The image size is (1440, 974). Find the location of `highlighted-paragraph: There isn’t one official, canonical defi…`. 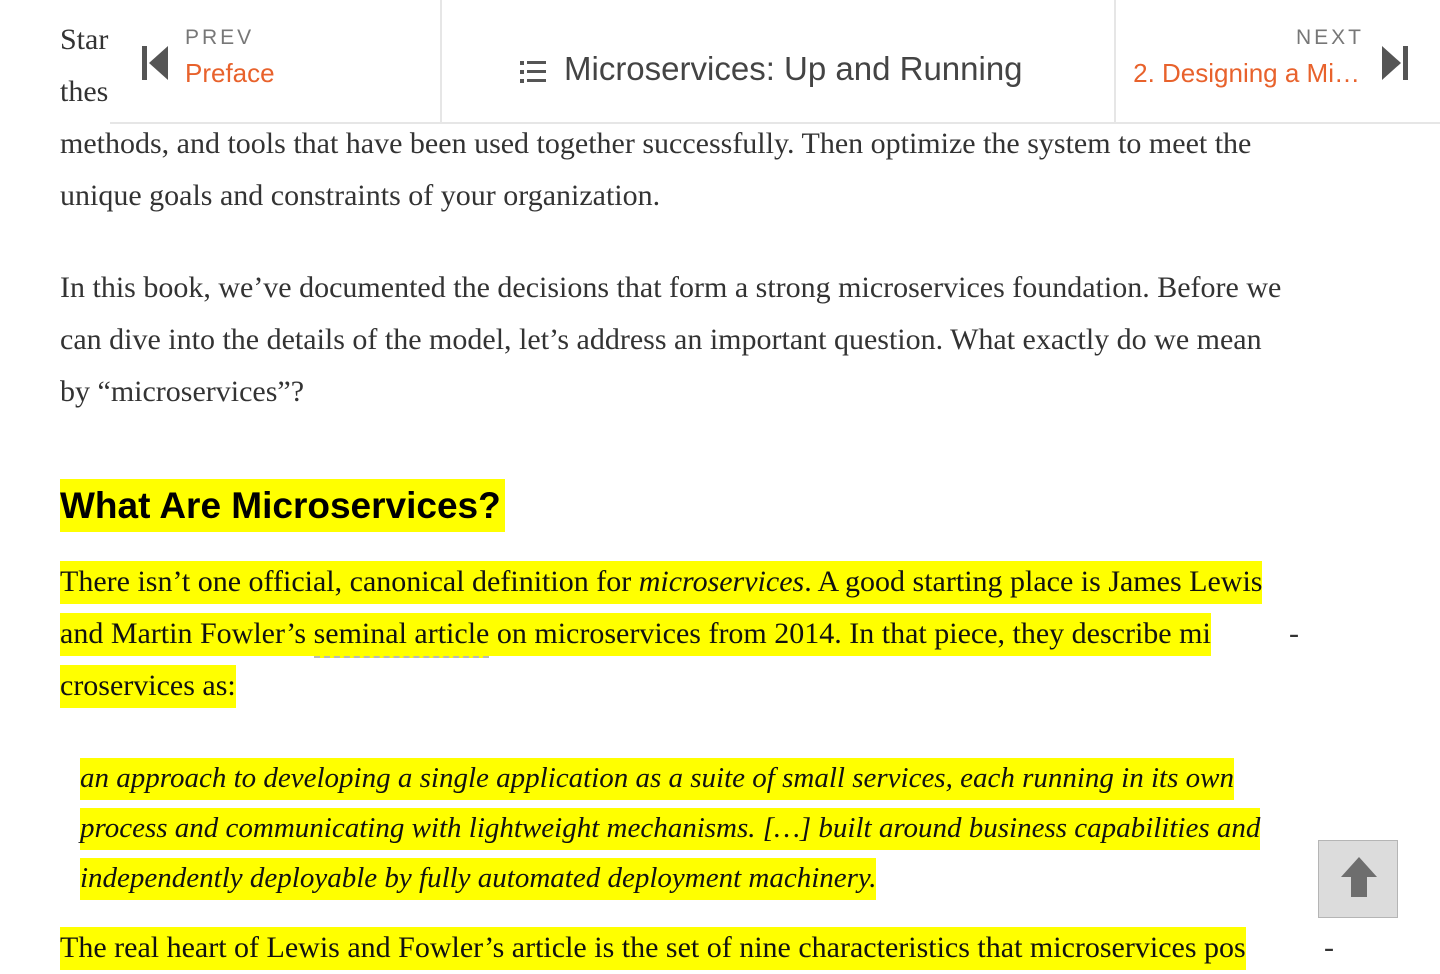

highlighted-paragraph: There isn’t one official, canonical defi… is located at coordinates (720, 634).